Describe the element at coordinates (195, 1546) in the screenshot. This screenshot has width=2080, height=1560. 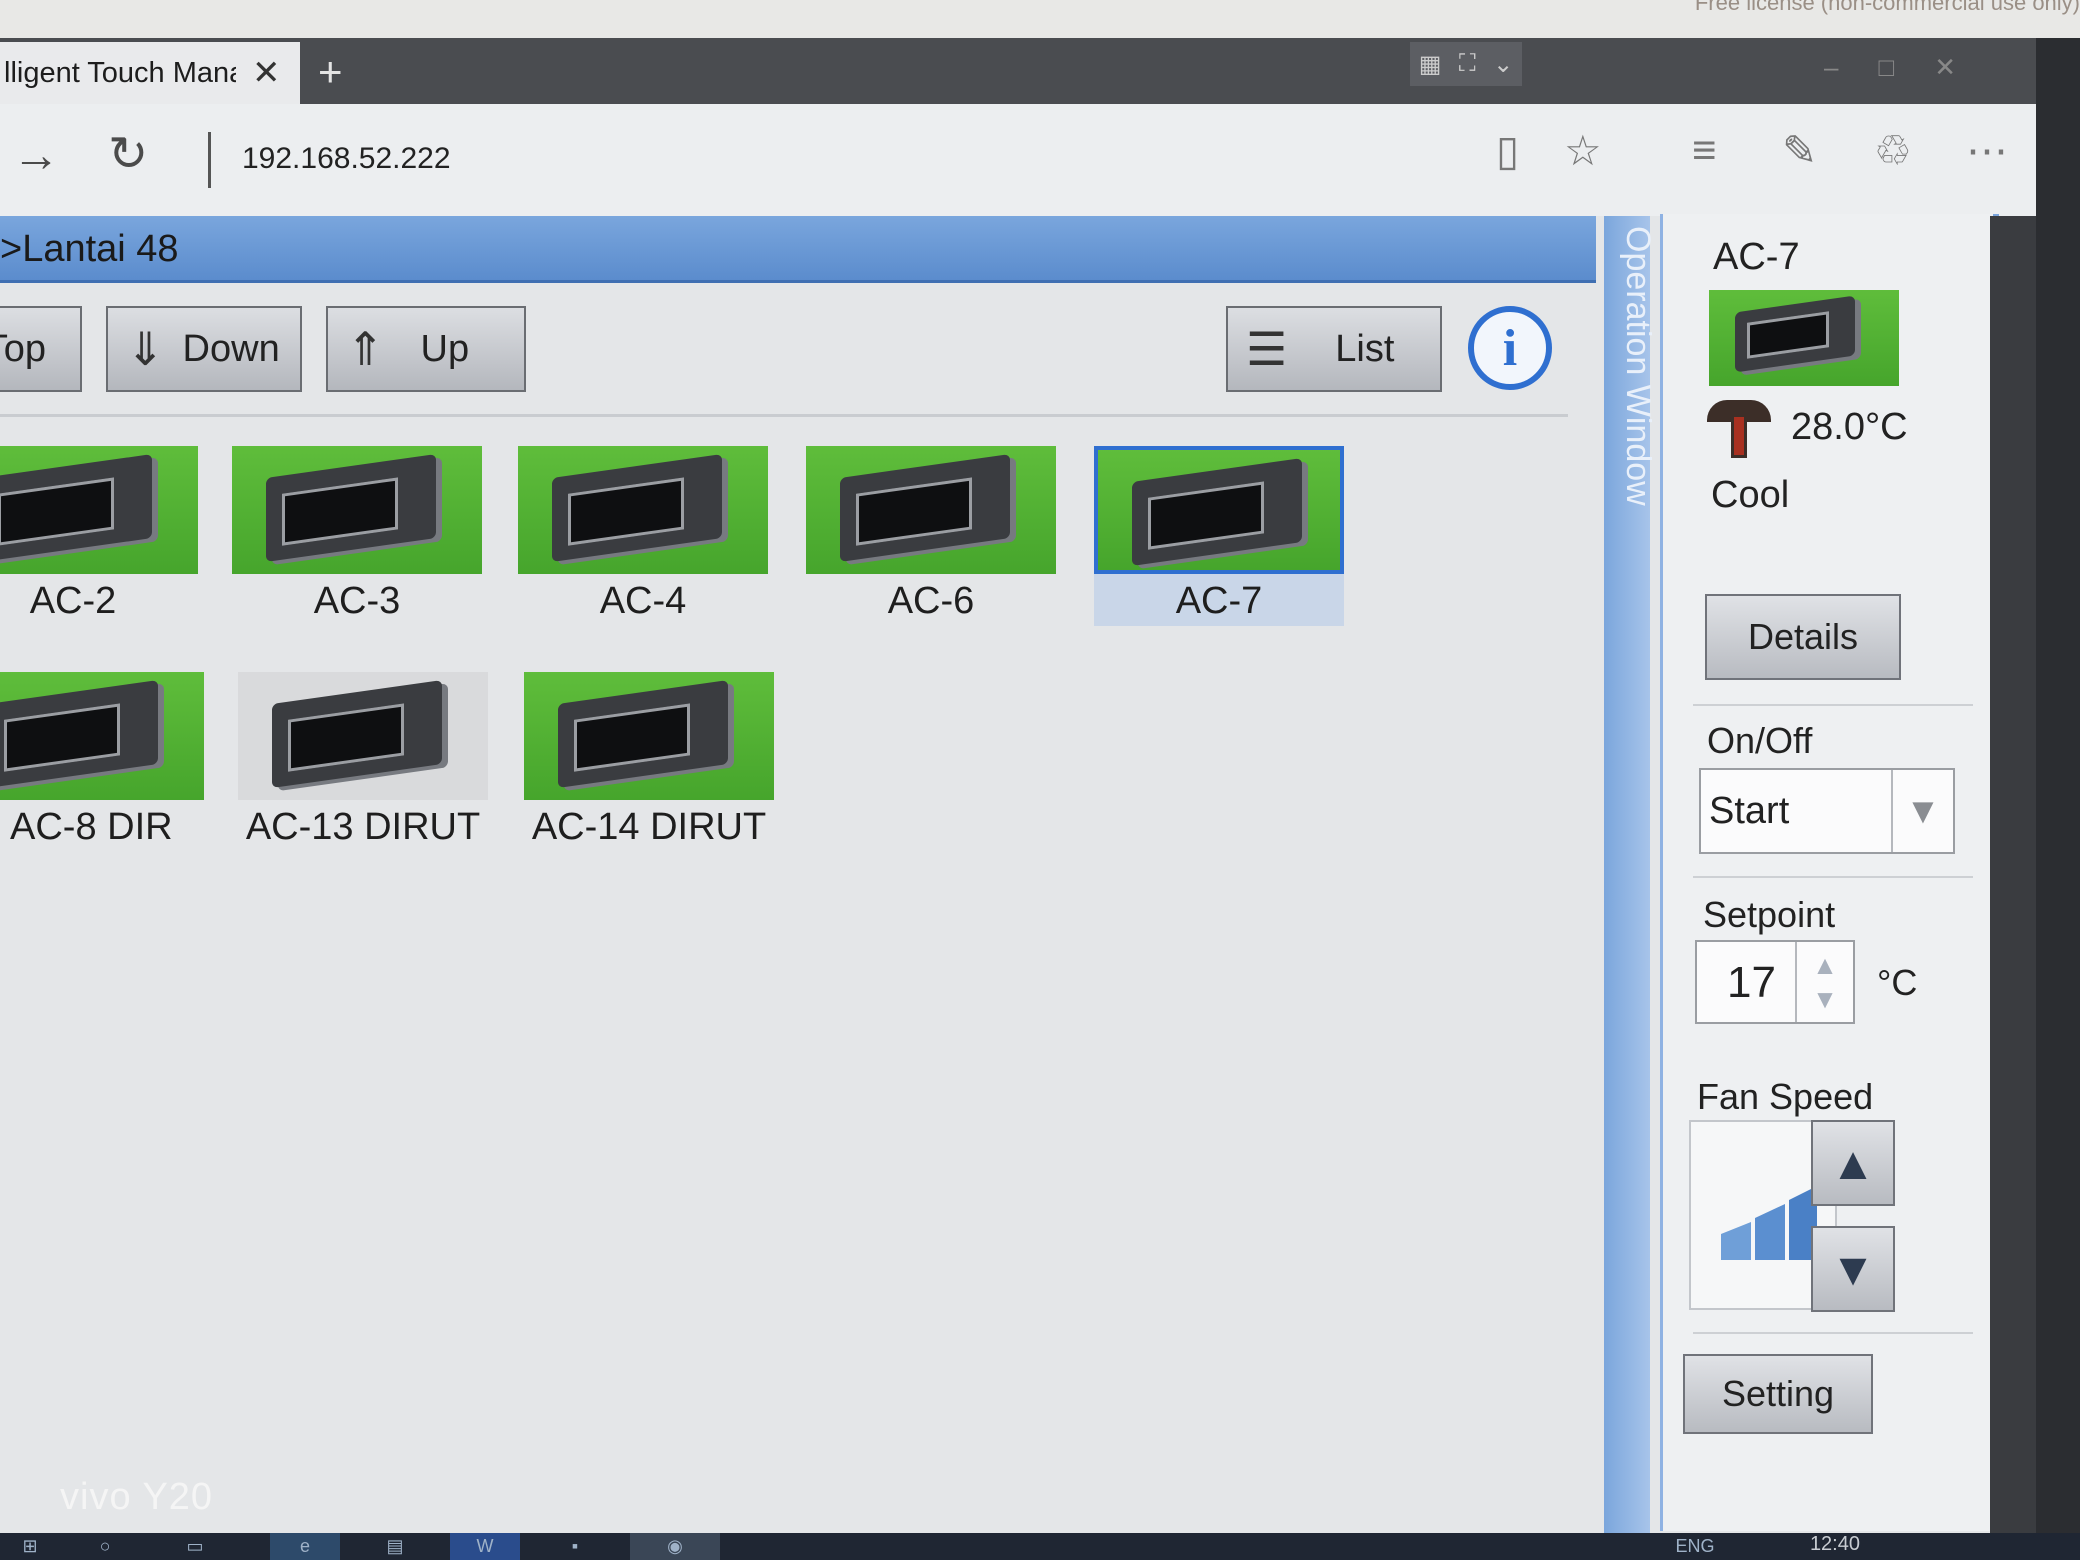
I see `task-view-icon: ▭` at that location.